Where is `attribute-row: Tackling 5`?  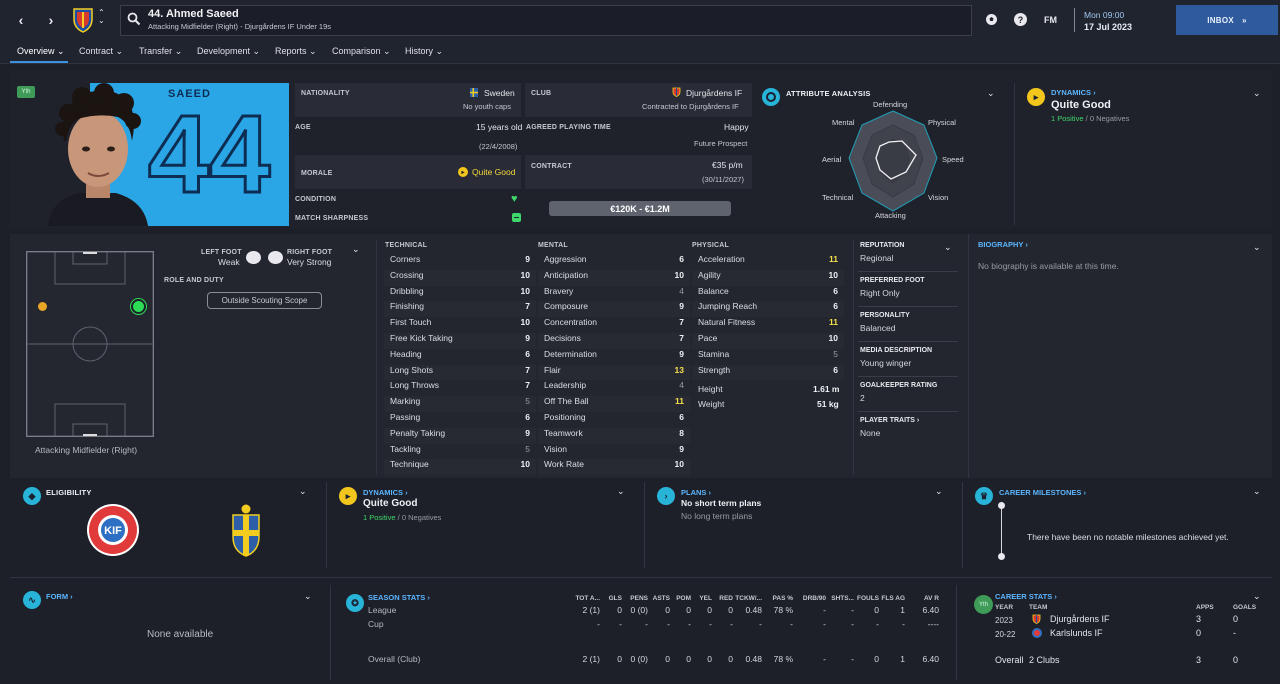 attribute-row: Tackling 5 is located at coordinates (460, 452).